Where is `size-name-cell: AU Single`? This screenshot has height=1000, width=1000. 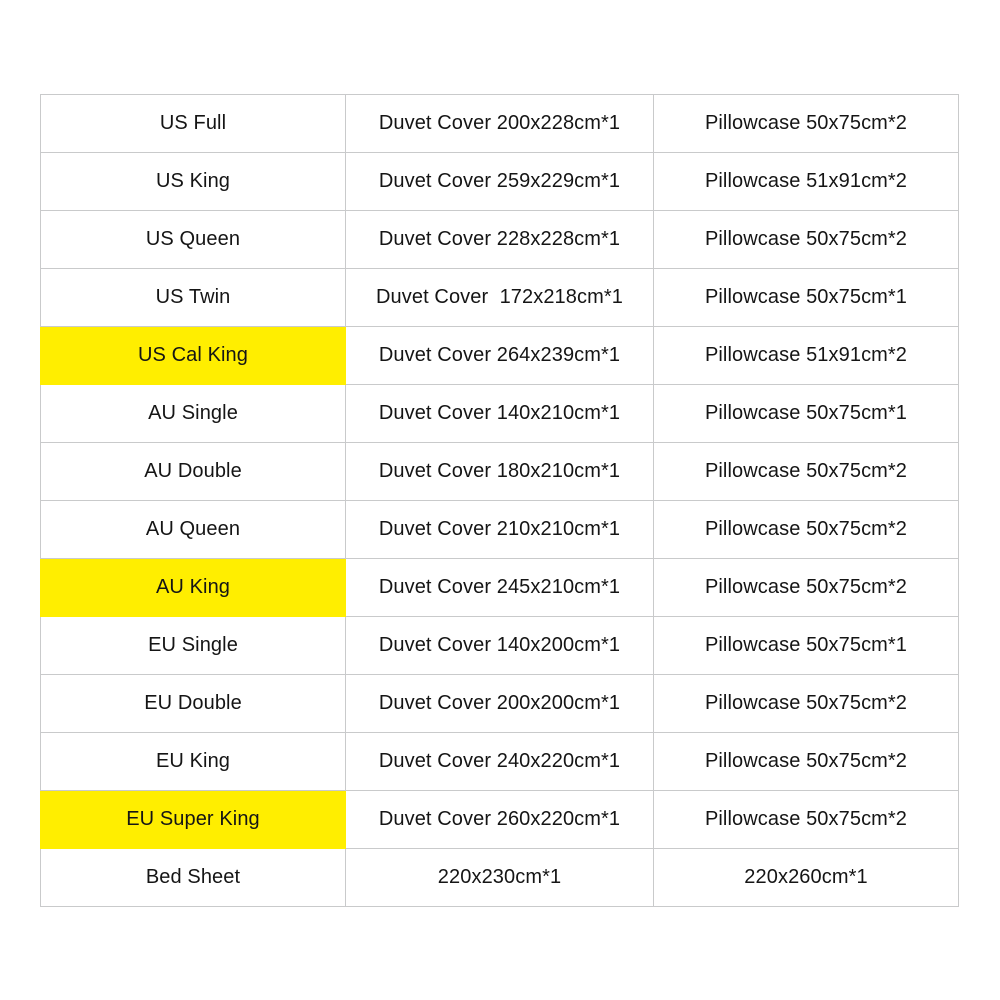 size-name-cell: AU Single is located at coordinates (193, 413).